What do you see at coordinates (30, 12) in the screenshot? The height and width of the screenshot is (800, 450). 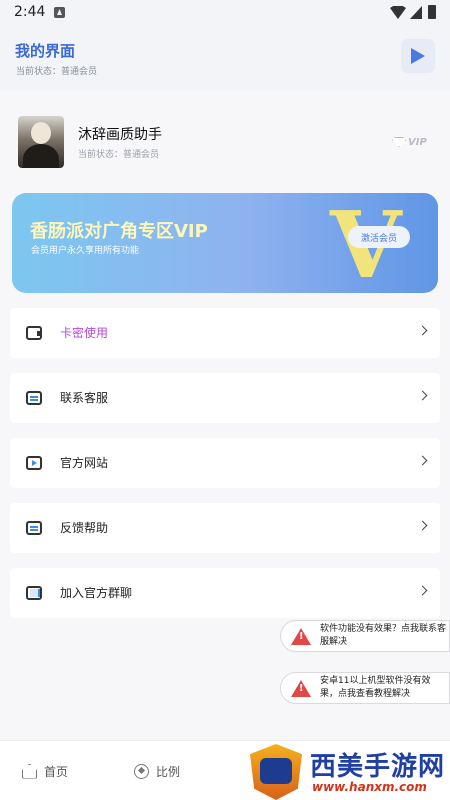 I see `status-time: 2:44` at bounding box center [30, 12].